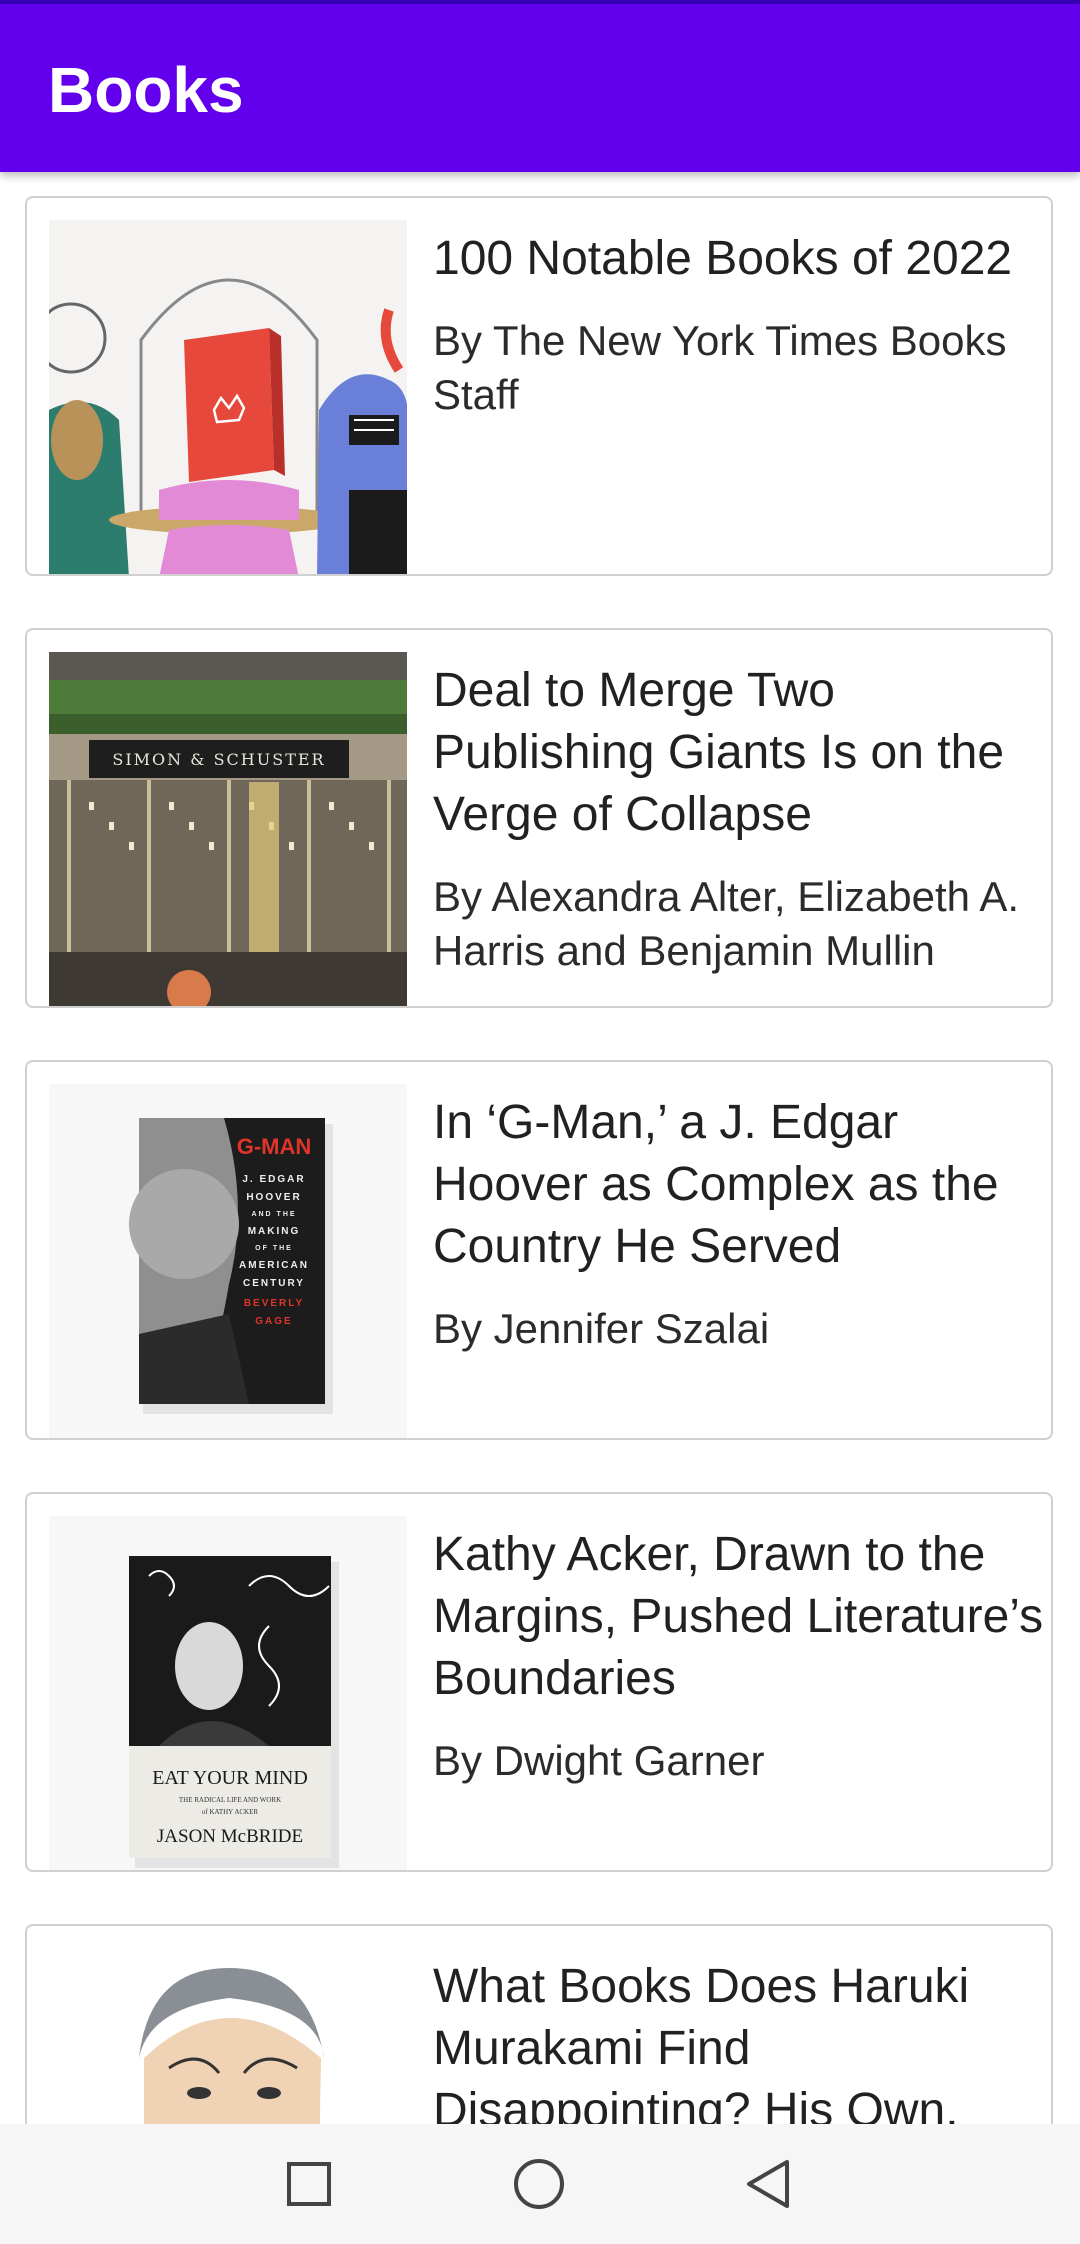 The image size is (1080, 2244). I want to click on back-button, so click(769, 2184).